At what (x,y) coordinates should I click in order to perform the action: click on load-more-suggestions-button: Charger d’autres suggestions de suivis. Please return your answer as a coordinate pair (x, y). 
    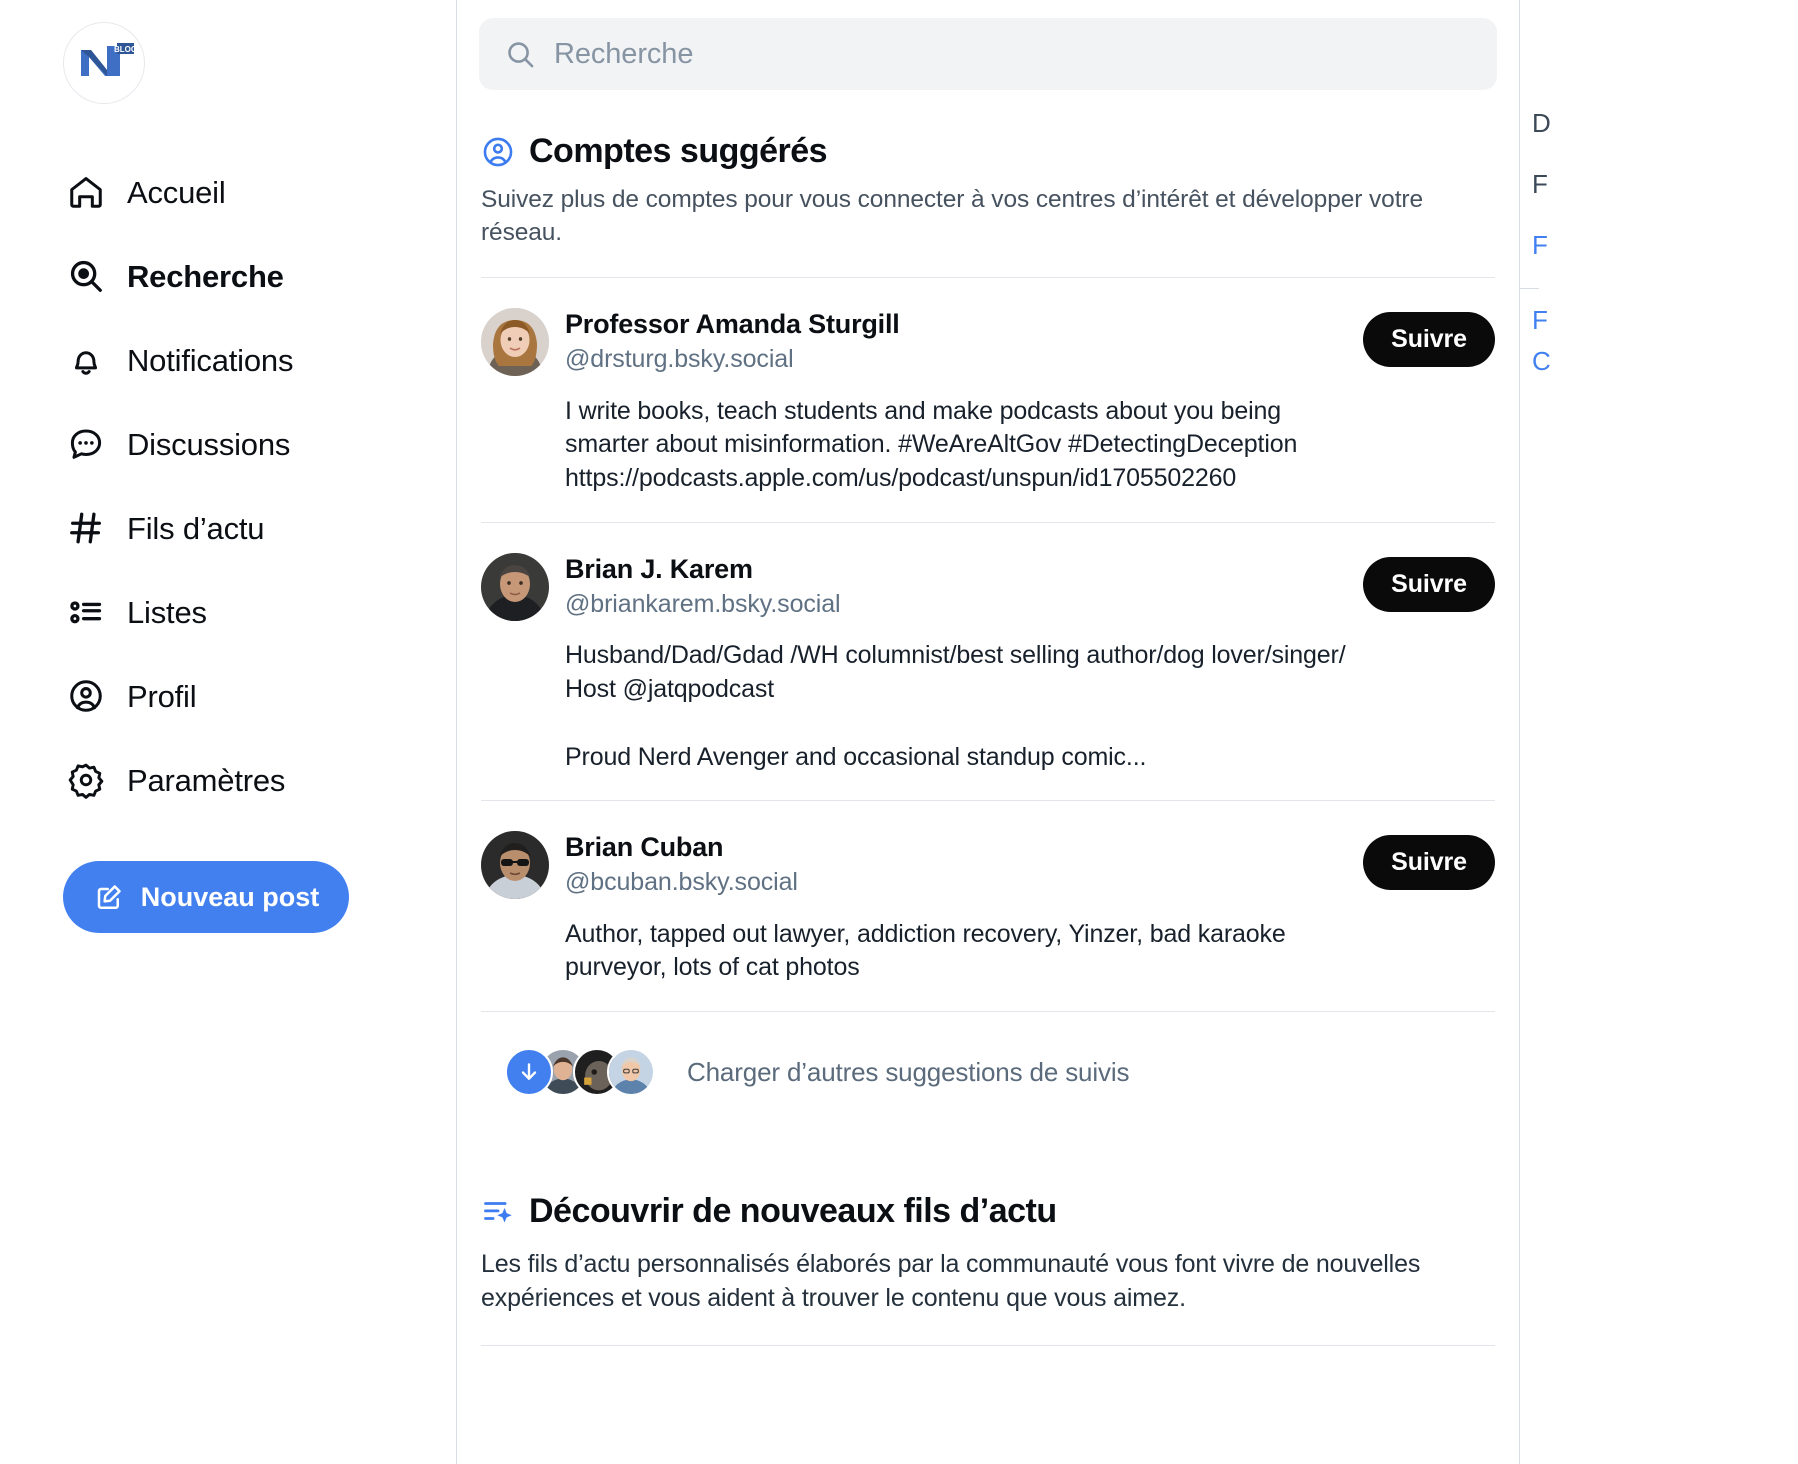
    Looking at the image, I should click on (988, 1074).